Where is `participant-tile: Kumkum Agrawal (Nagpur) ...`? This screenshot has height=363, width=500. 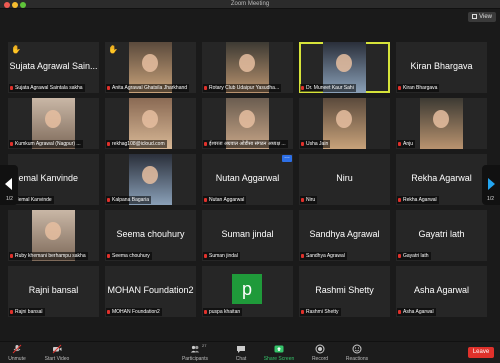
participant-tile: Kumkum Agrawal (Nagpur) ... is located at coordinates (53, 123).